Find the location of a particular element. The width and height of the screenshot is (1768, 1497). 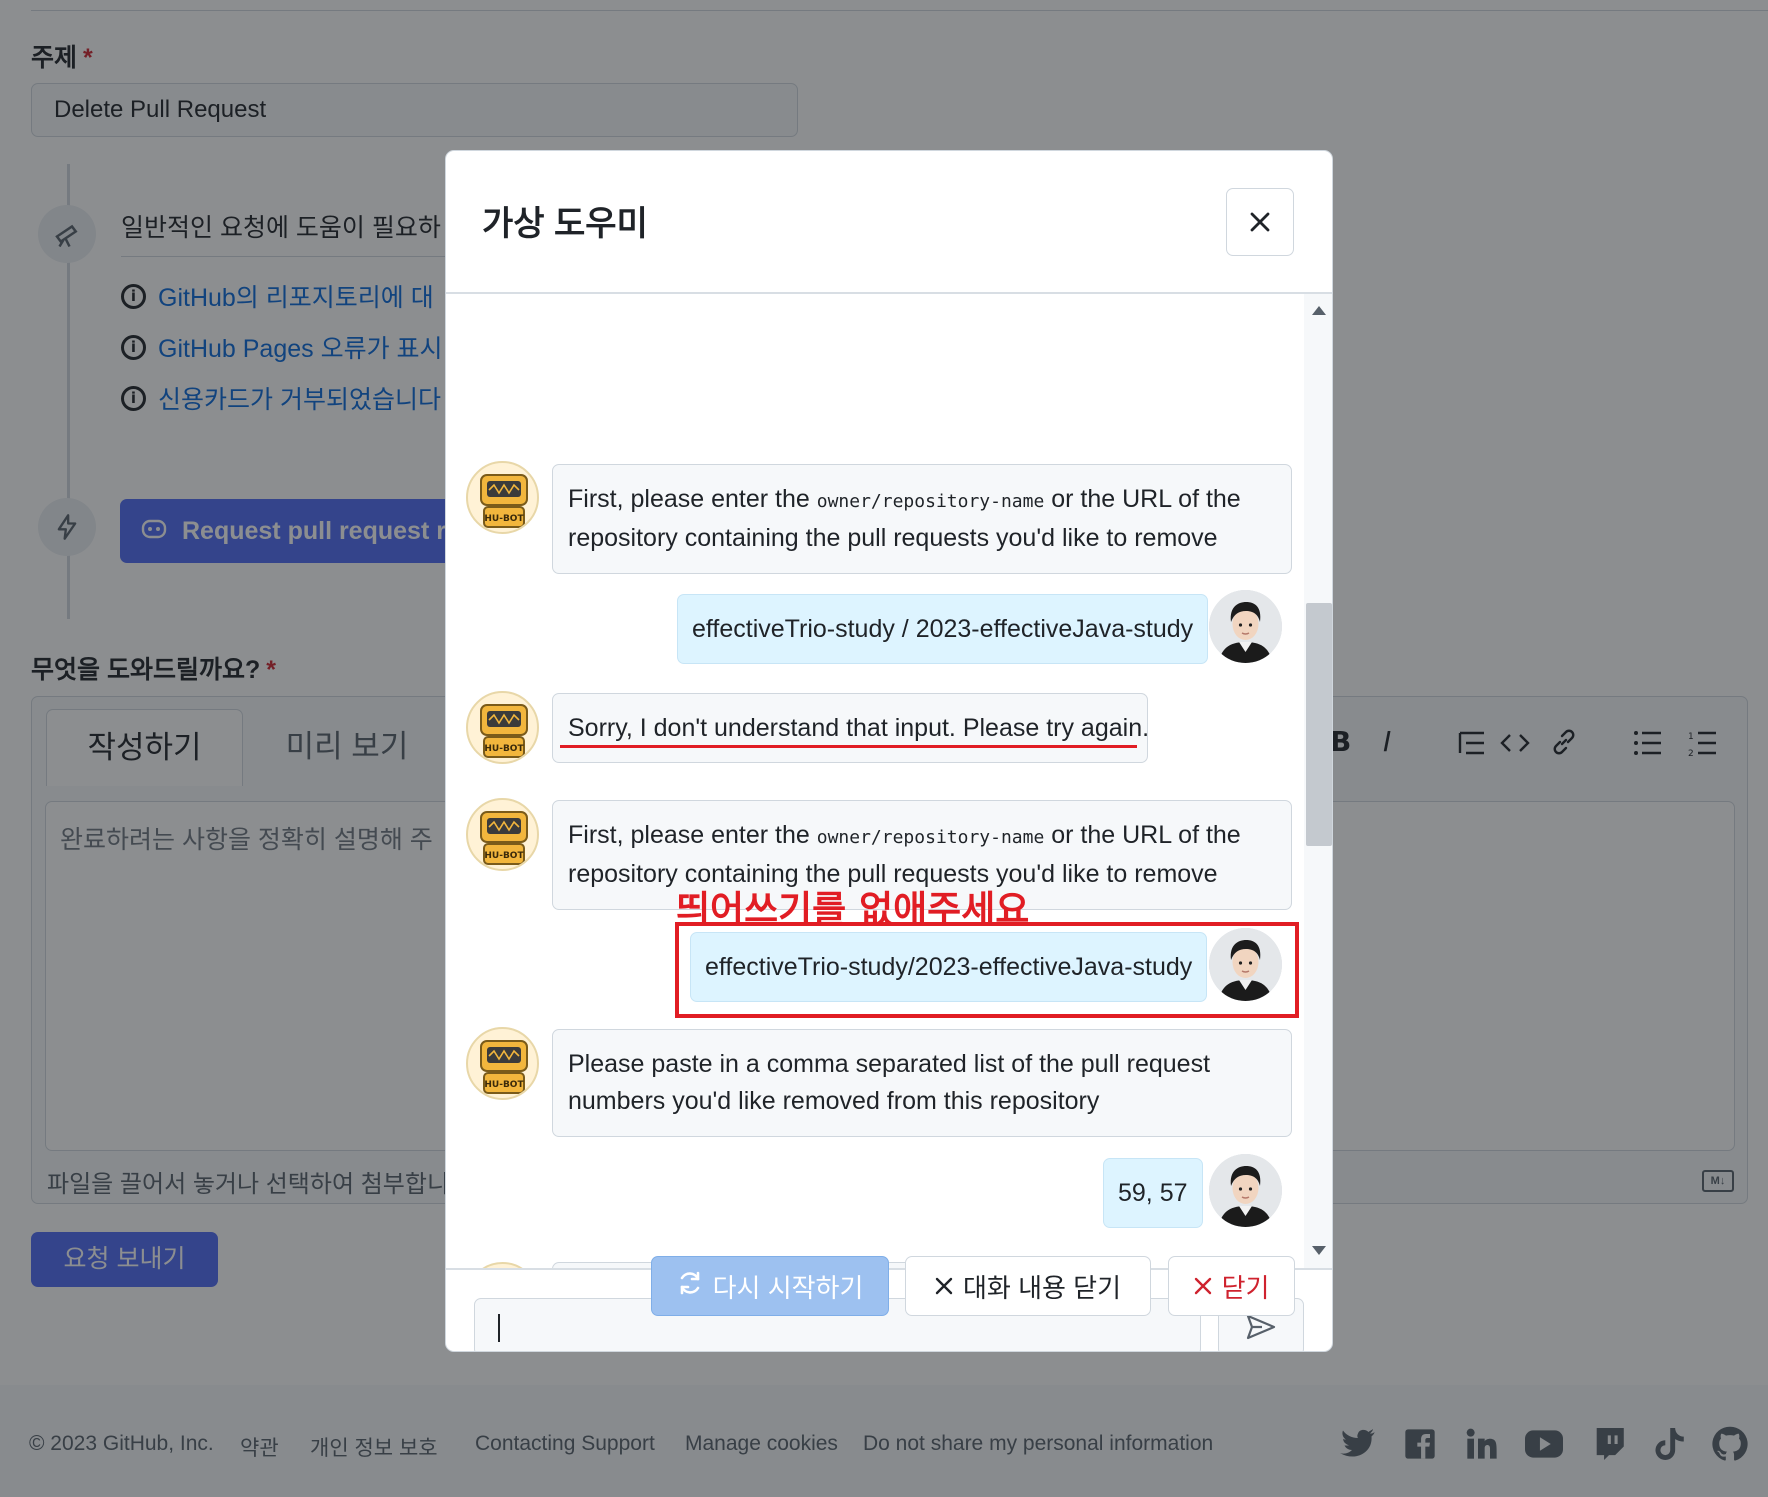

scrollbar-thumb is located at coordinates (1319, 724).